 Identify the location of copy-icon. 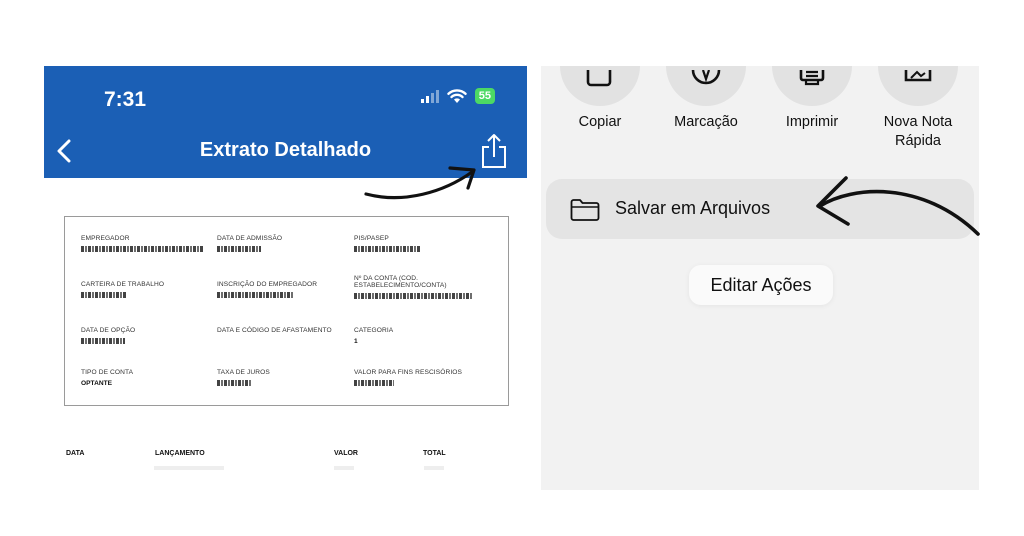
(599, 78).